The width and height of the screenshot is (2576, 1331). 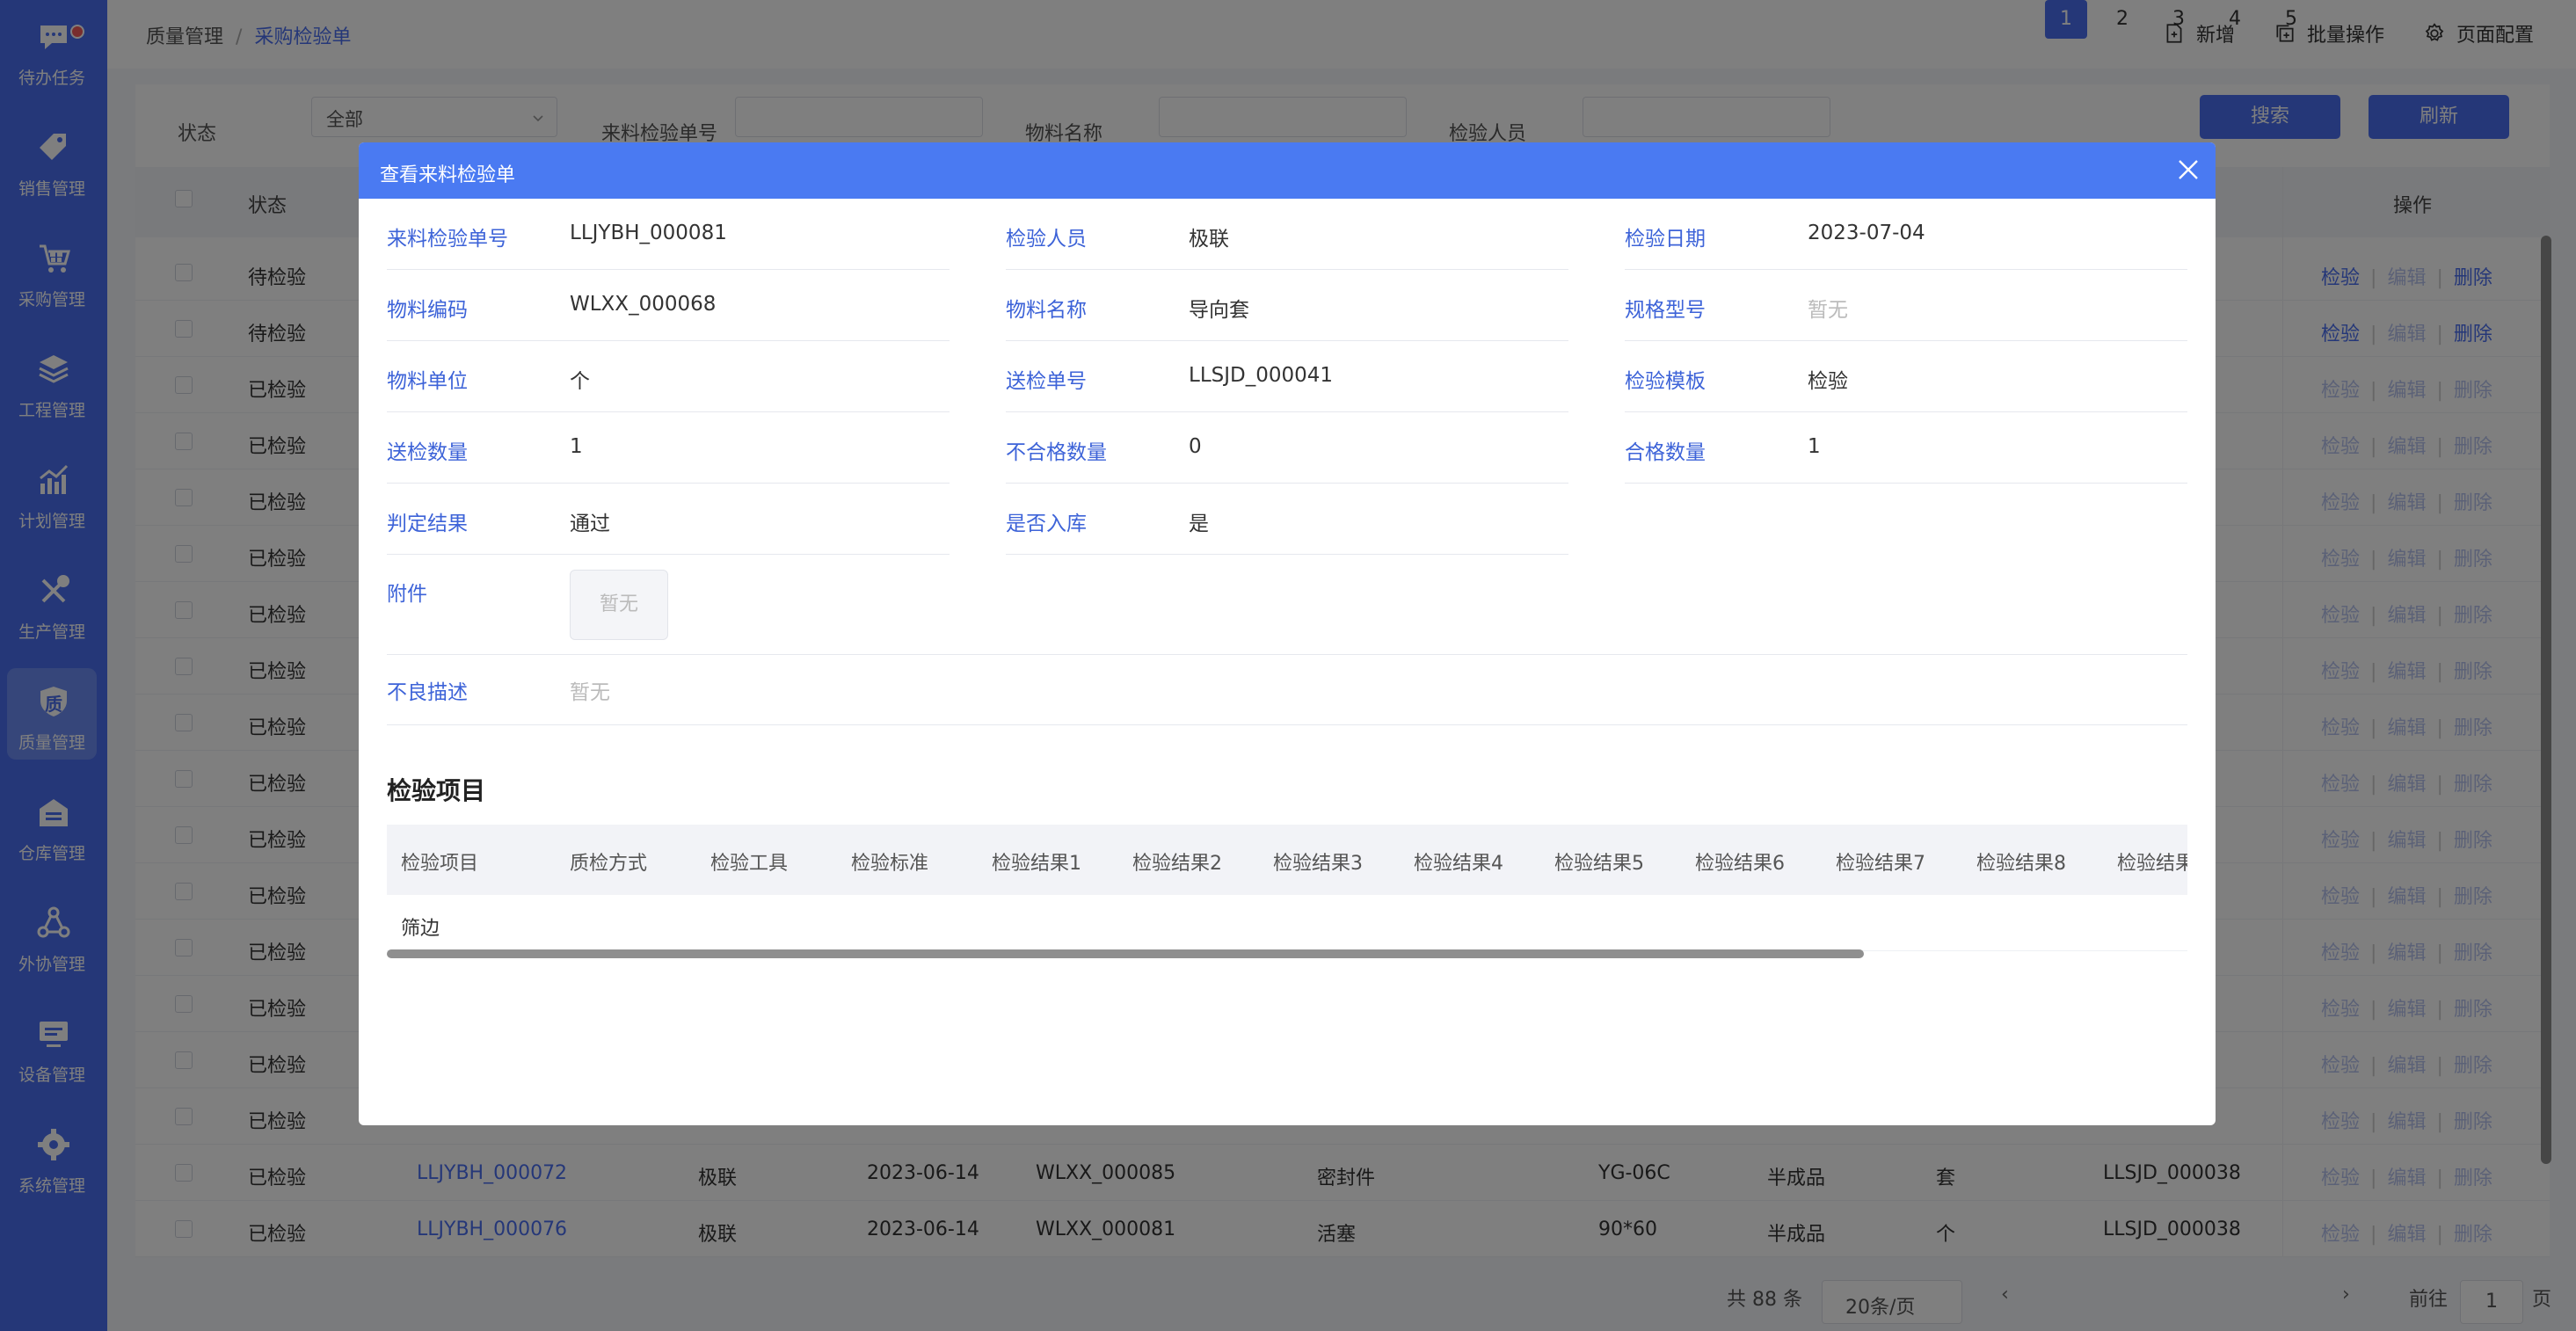 What do you see at coordinates (1046, 311) in the screenshot?
I see `field-label: 物料名称` at bounding box center [1046, 311].